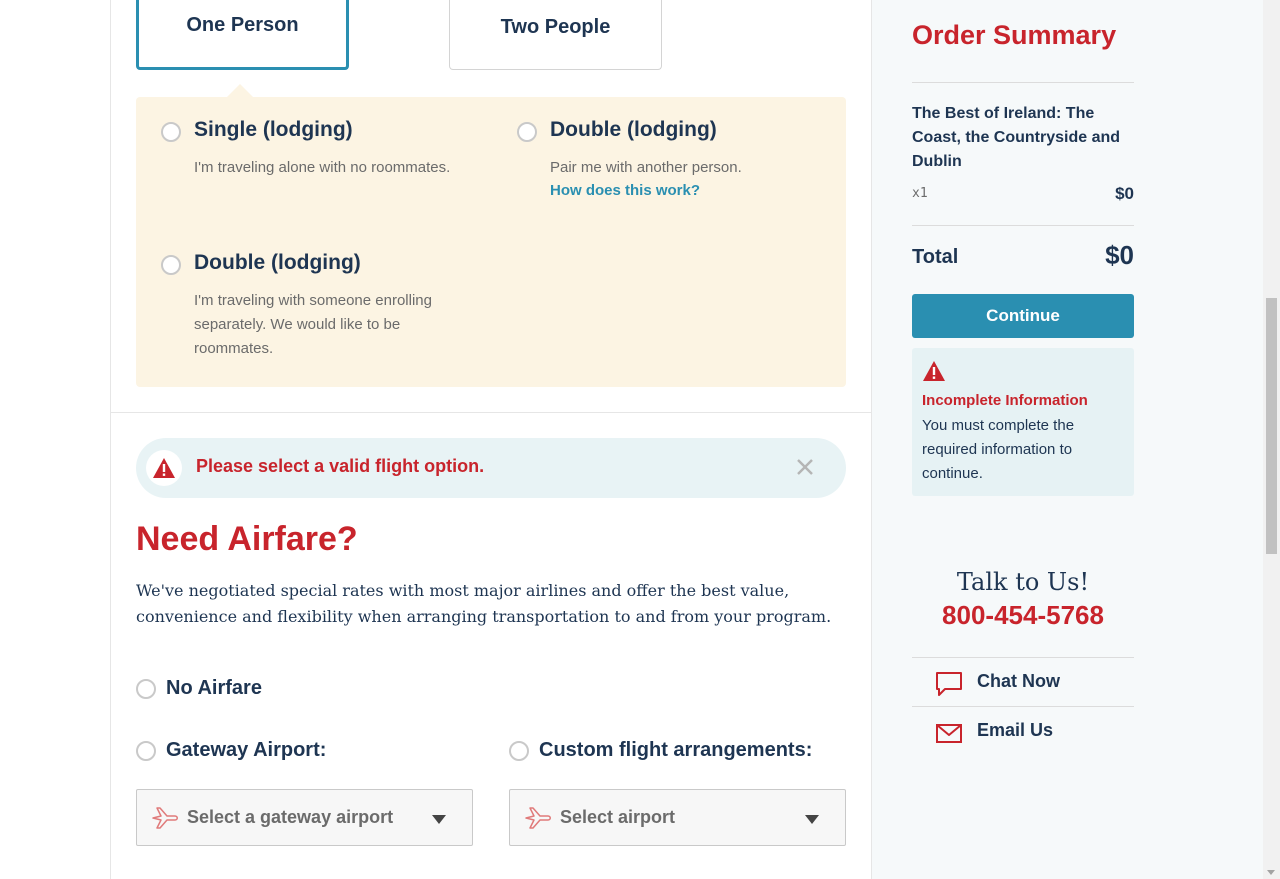 The image size is (1280, 879). Describe the element at coordinates (491, 412) in the screenshot. I see `section-divider` at that location.